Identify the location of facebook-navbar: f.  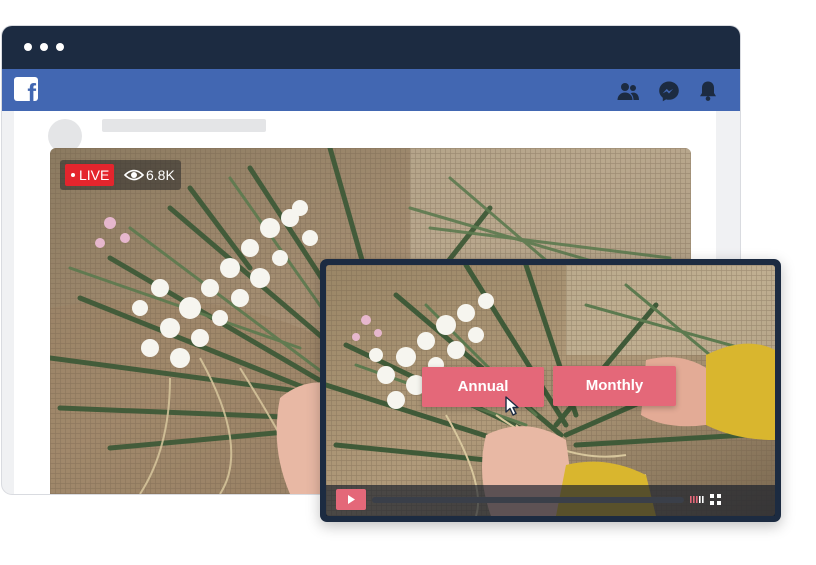
(371, 90).